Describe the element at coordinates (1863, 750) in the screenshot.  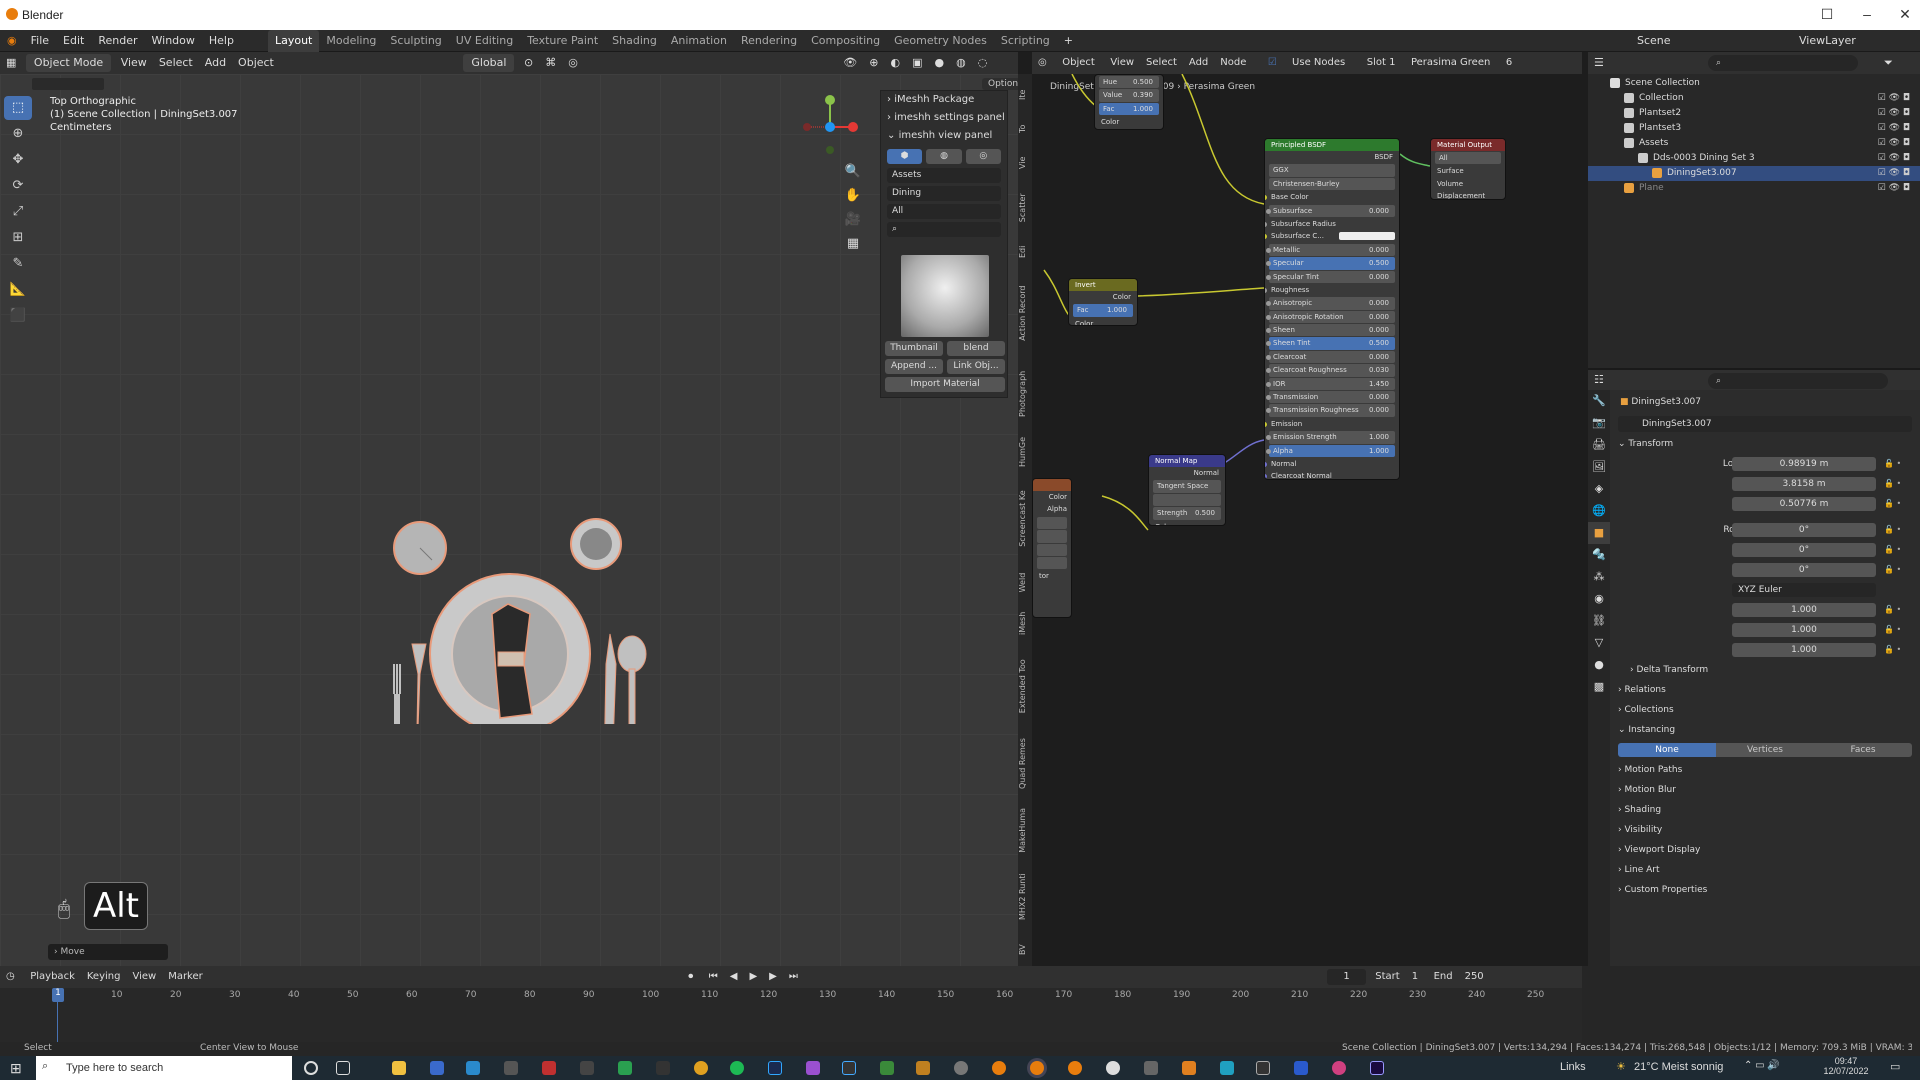
I see `instancing-faces-button: Faces` at that location.